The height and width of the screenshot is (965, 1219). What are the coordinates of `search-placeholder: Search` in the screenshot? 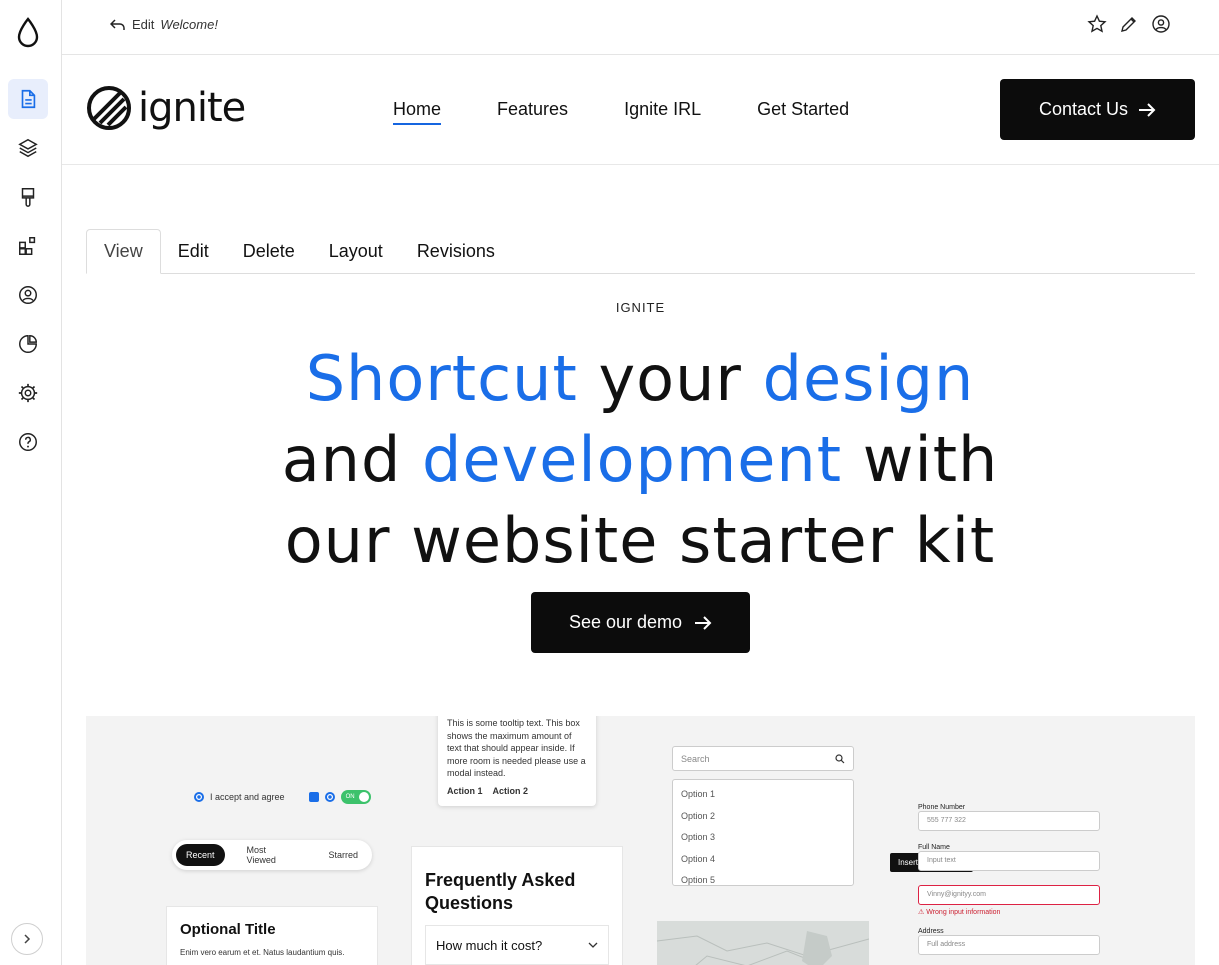 It's located at (695, 758).